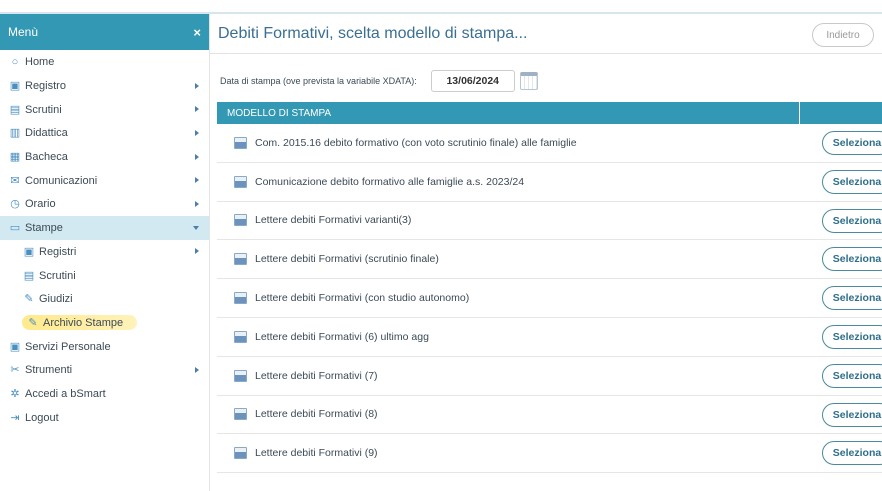 The height and width of the screenshot is (491, 882). I want to click on sidebar-item-content: ▭ Stampe, so click(35, 227).